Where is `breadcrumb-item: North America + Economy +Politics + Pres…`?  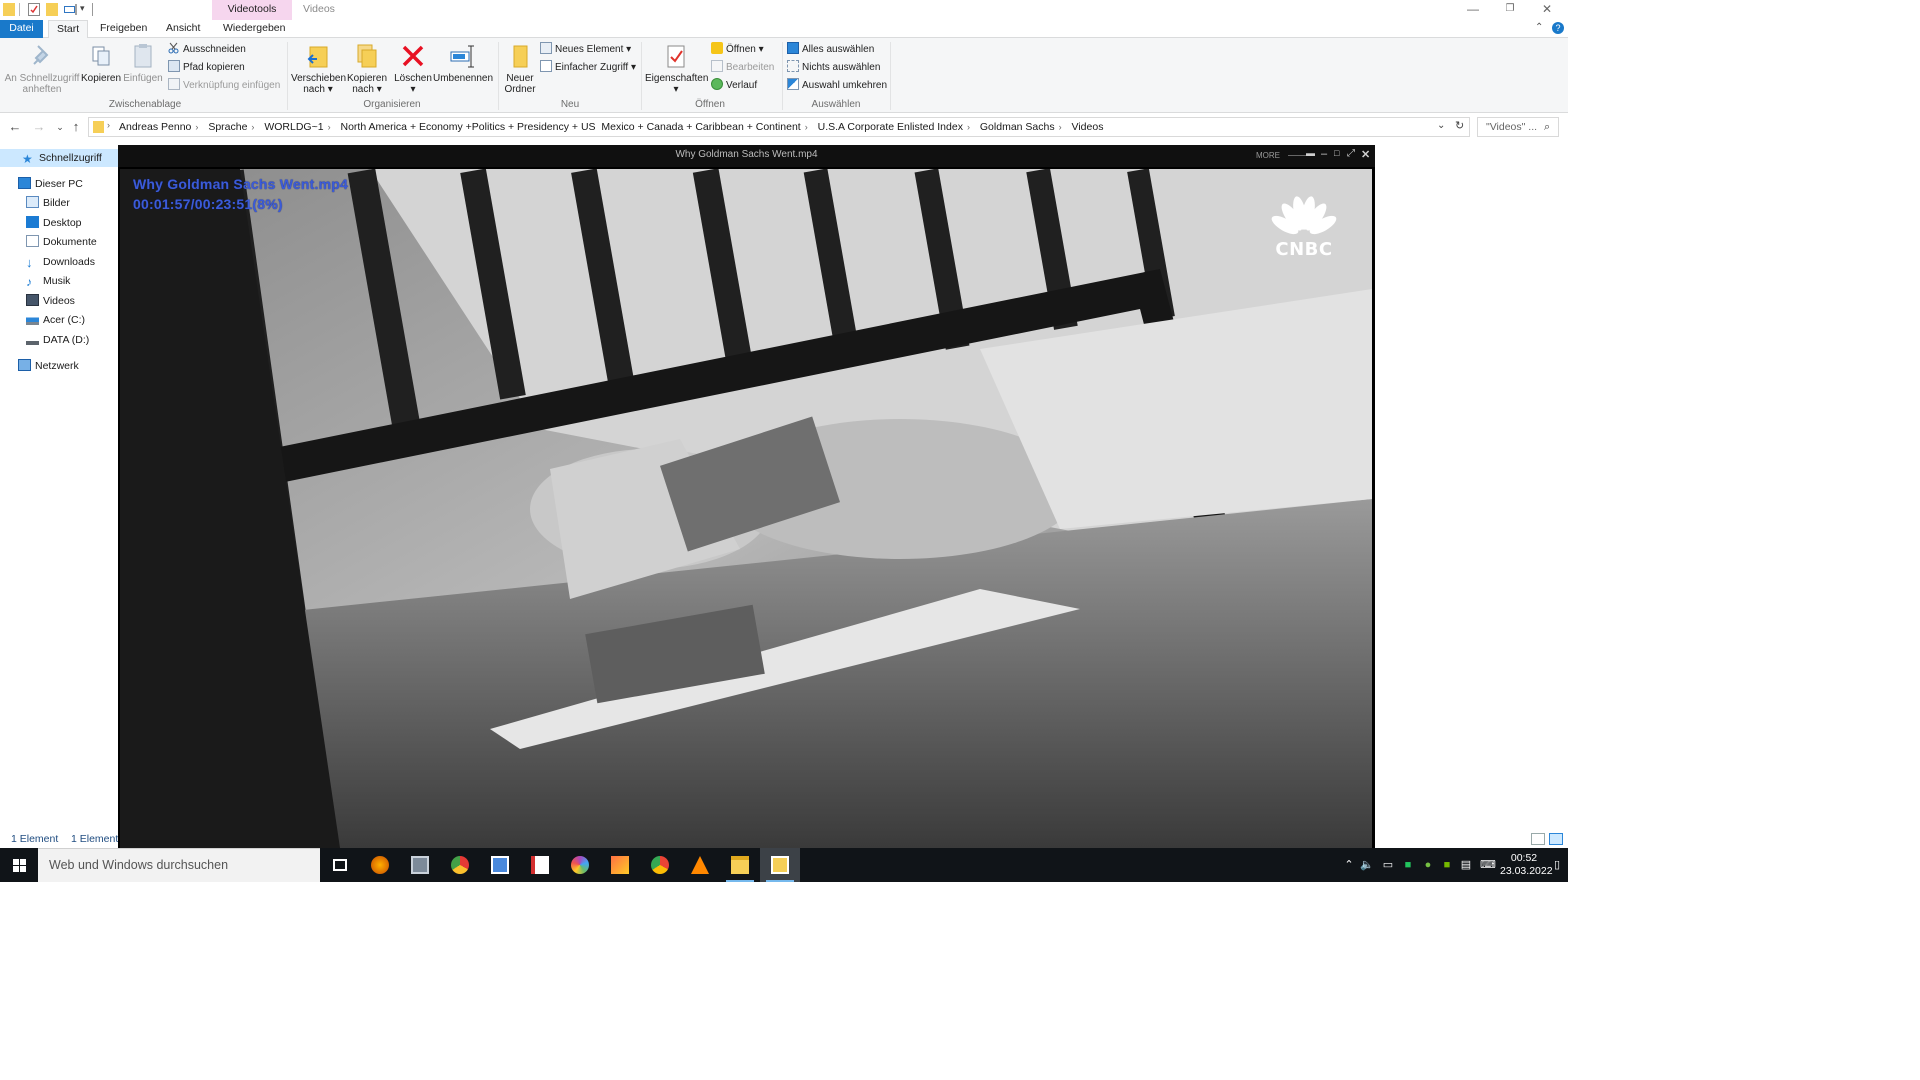
breadcrumb-item: North America + Economy +Politics + Pres… is located at coordinates (571, 127).